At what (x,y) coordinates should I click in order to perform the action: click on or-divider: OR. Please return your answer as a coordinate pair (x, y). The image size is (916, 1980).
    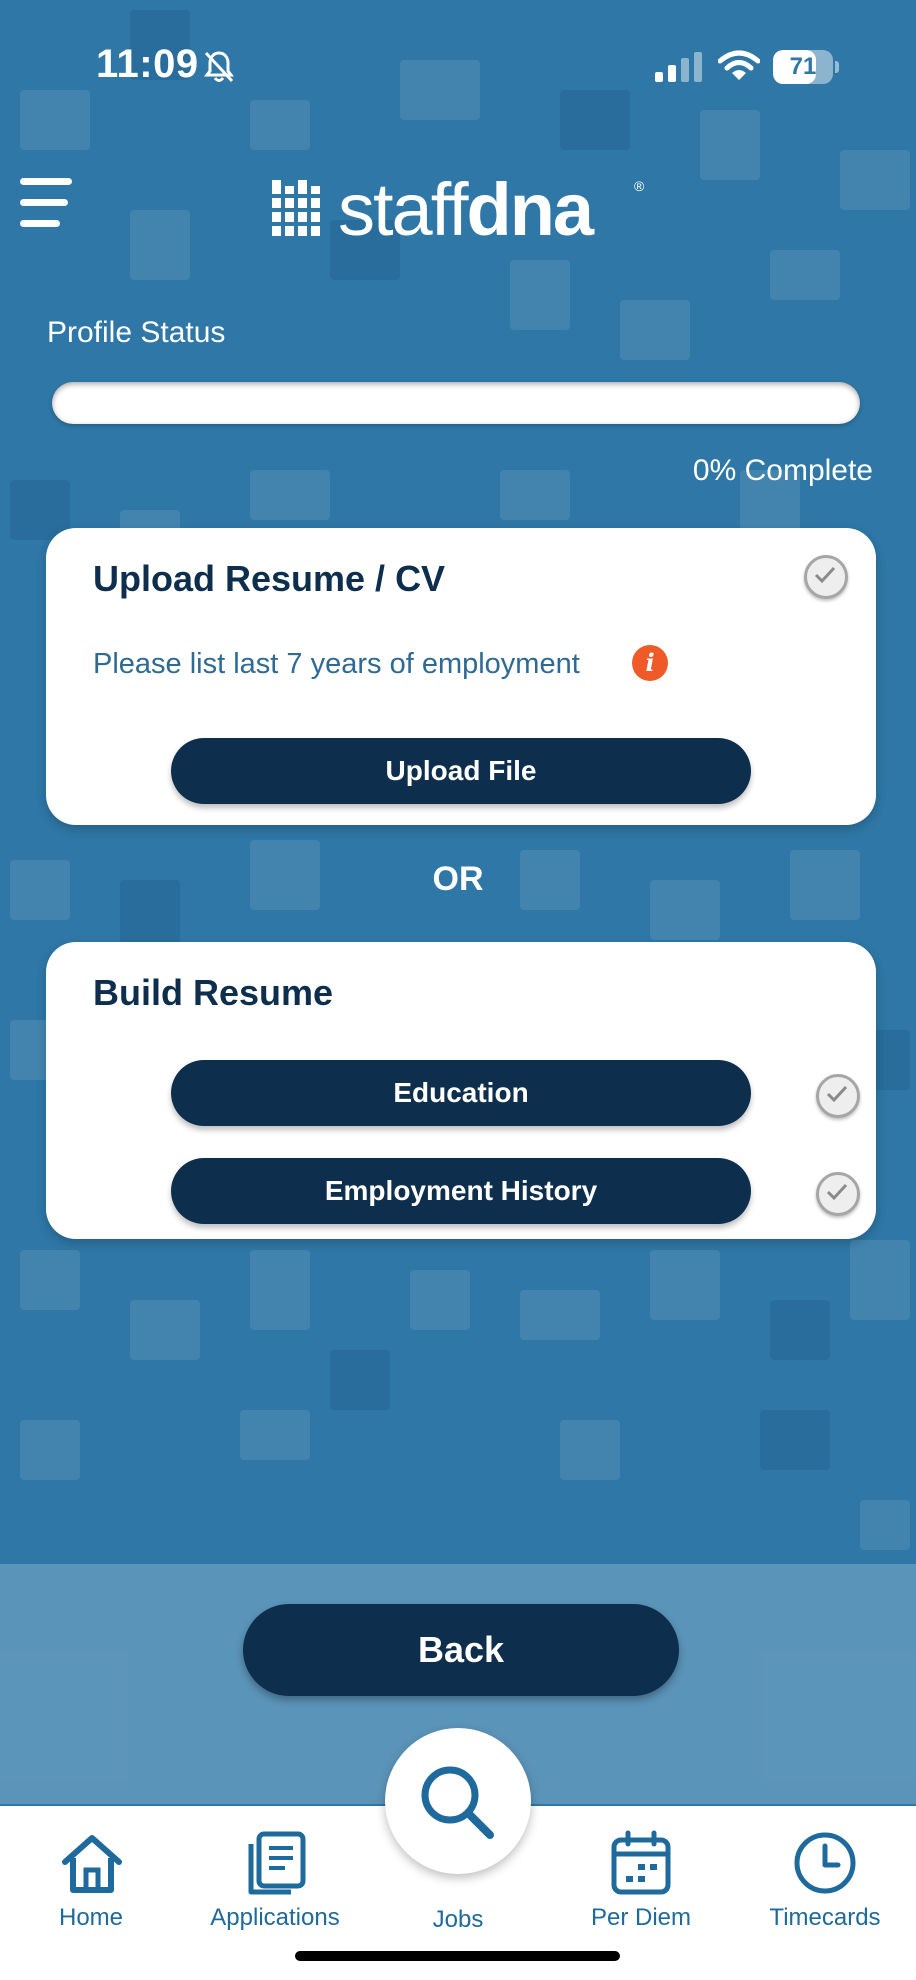
    Looking at the image, I should click on (458, 879).